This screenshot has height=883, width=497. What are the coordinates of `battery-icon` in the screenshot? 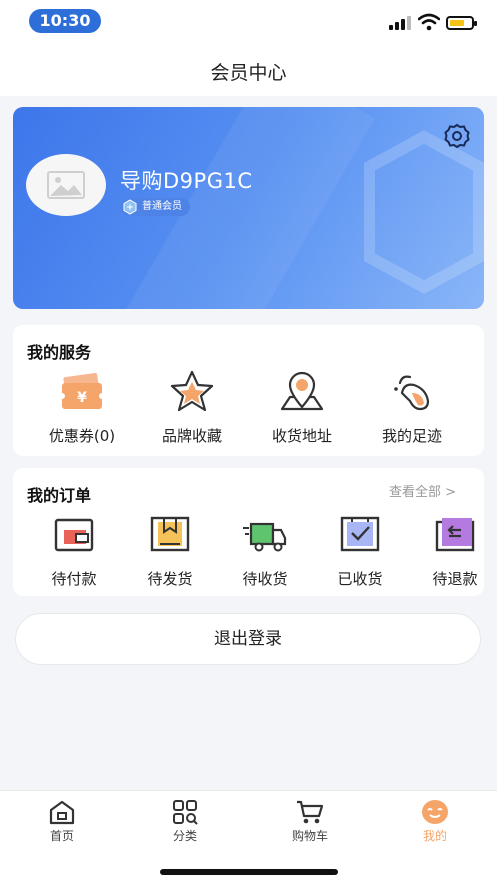 It's located at (461, 23).